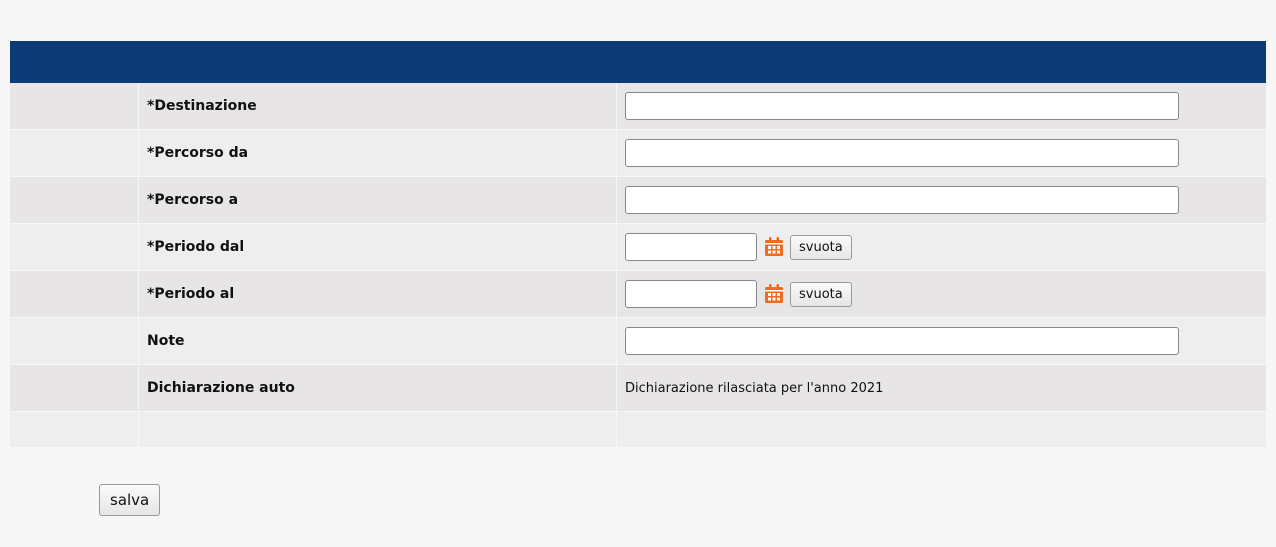 This screenshot has height=547, width=1276. What do you see at coordinates (378, 153) in the screenshot?
I see `field-label: *Percorso da` at bounding box center [378, 153].